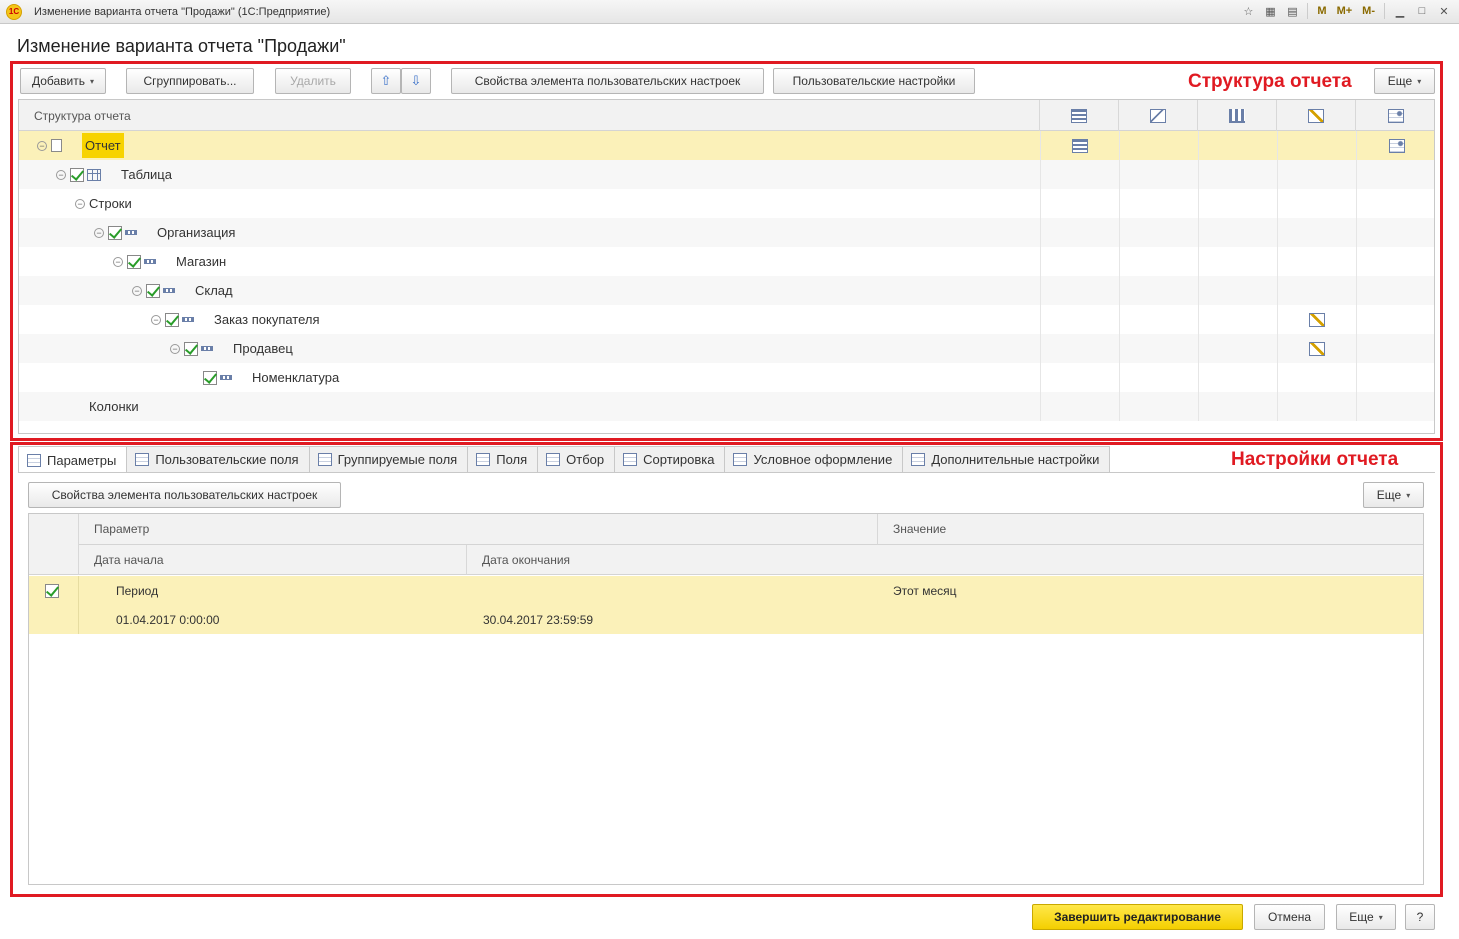 The width and height of the screenshot is (1459, 939). I want to click on footer-more-button: Еще ▾, so click(1366, 917).